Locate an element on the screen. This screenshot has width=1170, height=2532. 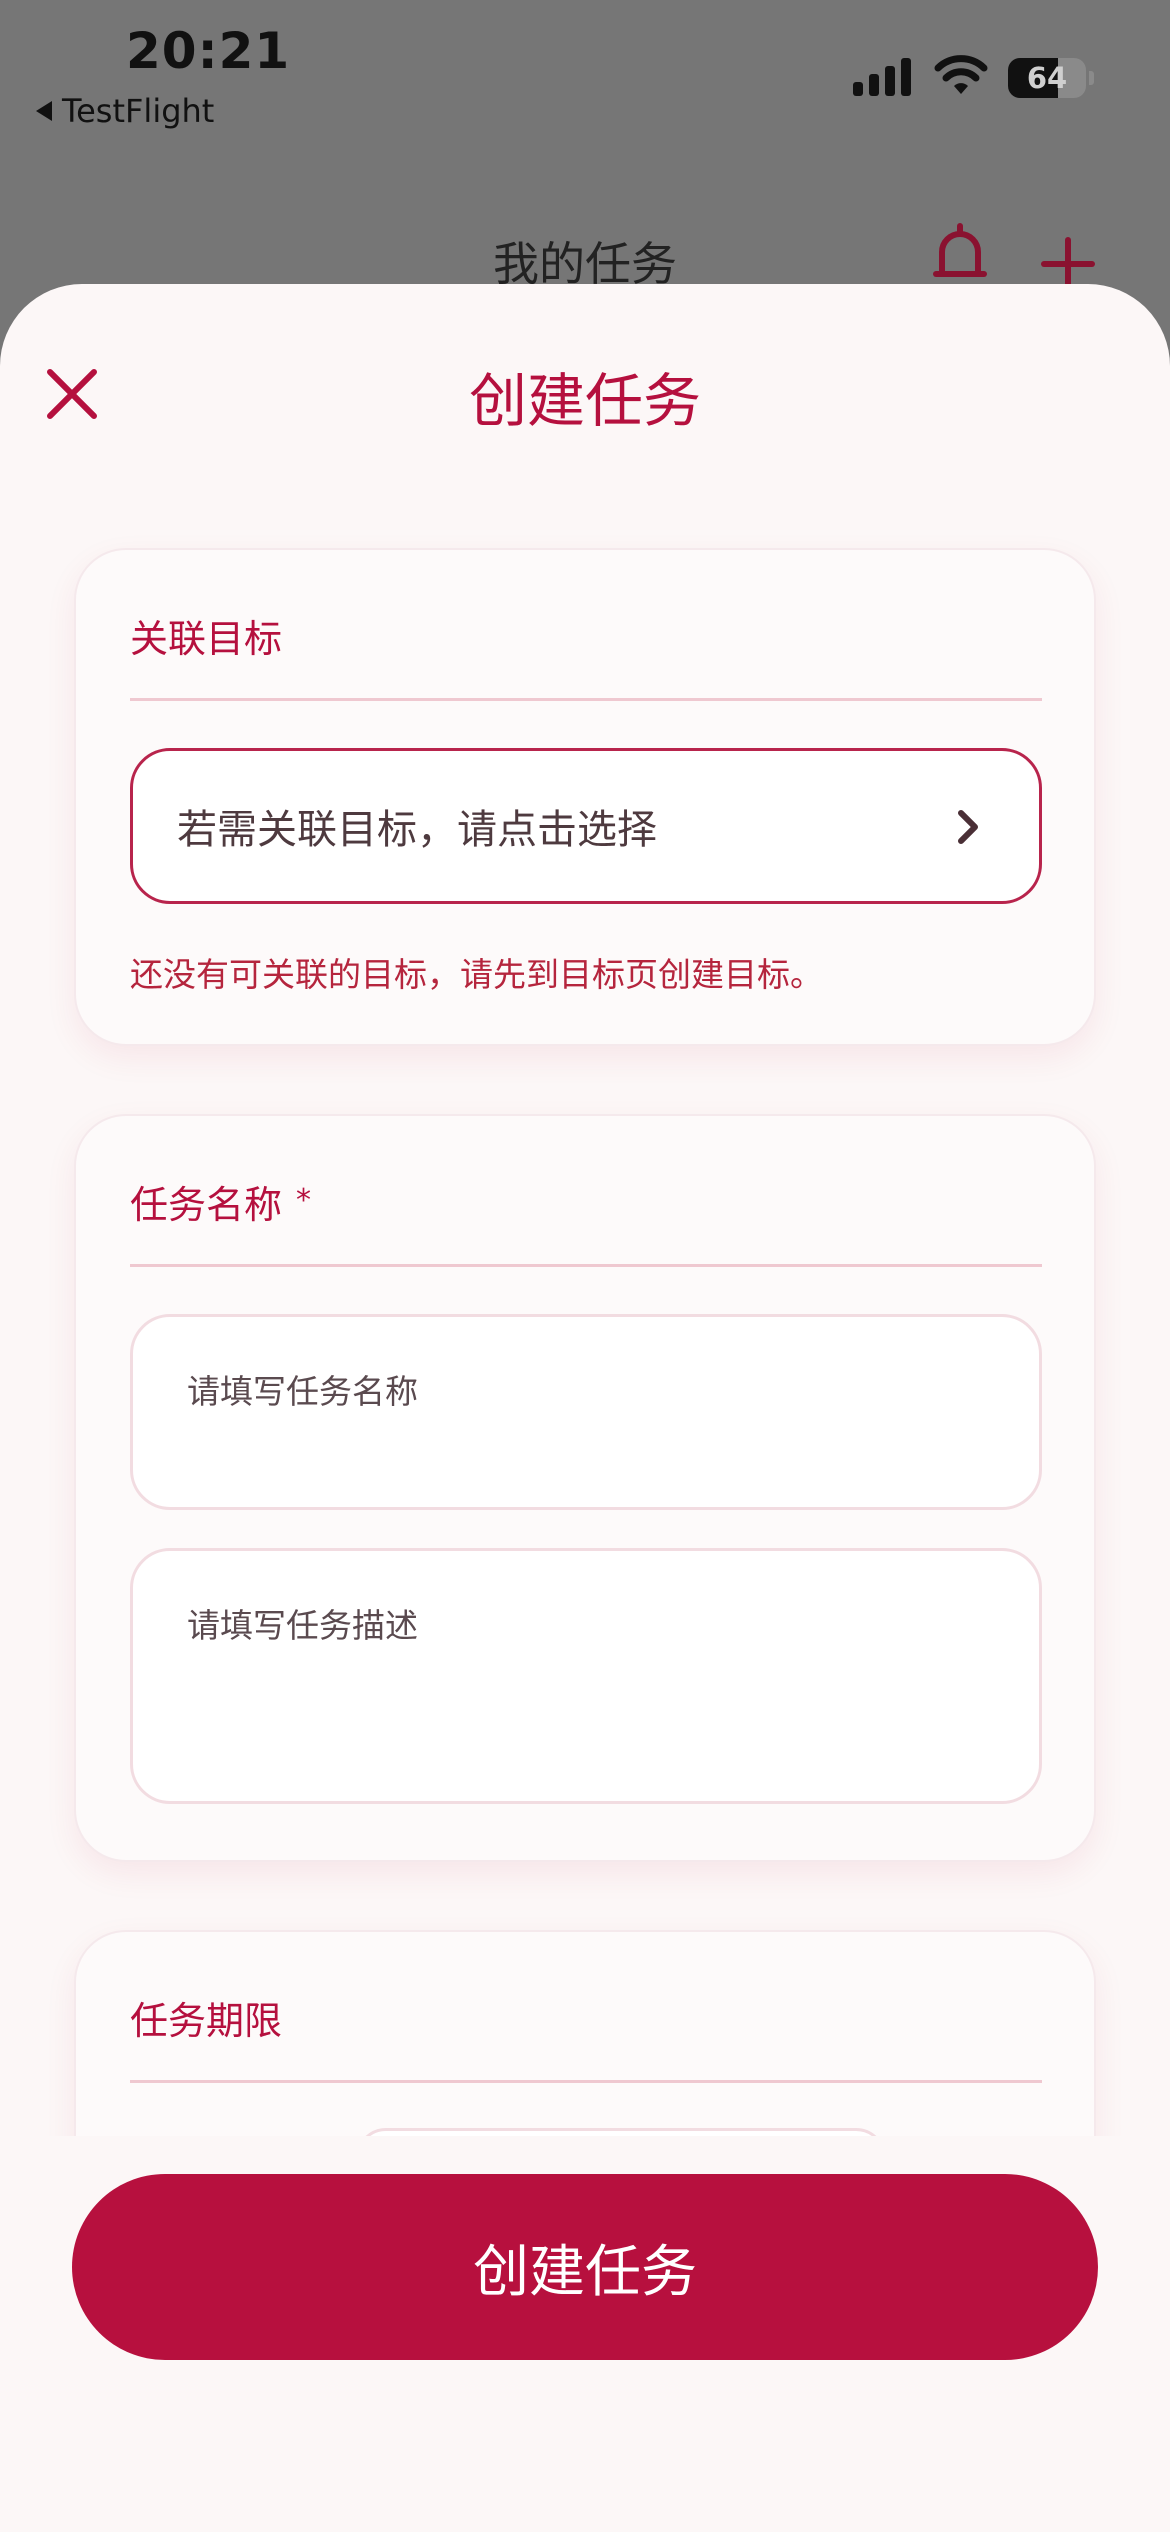
sheet-title: 创建任务 is located at coordinates (584, 401).